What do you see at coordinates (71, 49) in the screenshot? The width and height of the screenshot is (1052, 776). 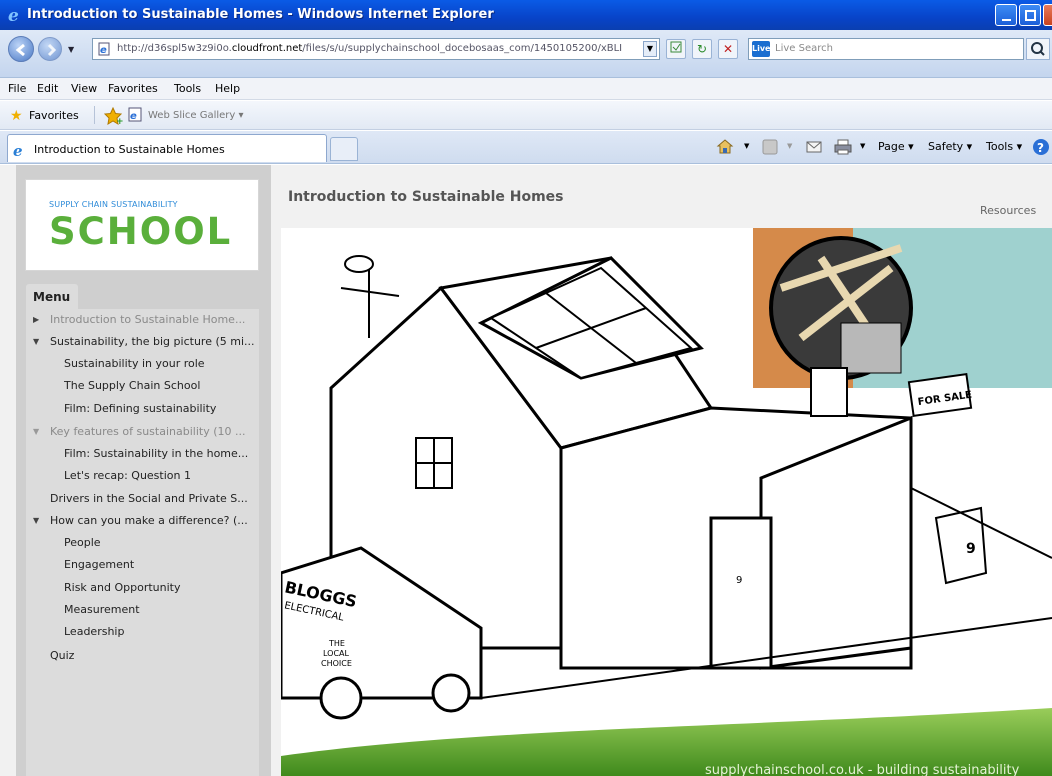 I see `history-dropdown-icon: ▼` at bounding box center [71, 49].